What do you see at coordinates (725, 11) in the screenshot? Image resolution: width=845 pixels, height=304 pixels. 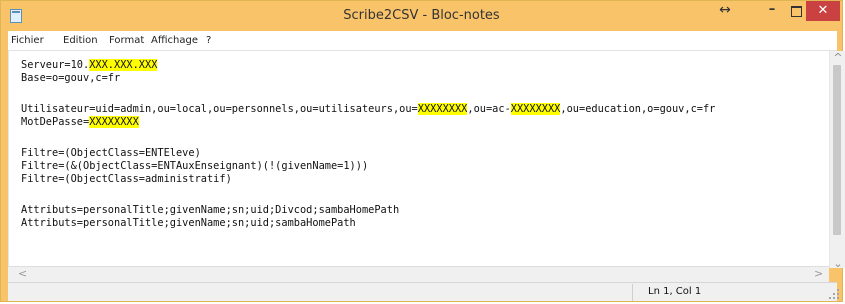 I see `resize-icon: ↔` at bounding box center [725, 11].